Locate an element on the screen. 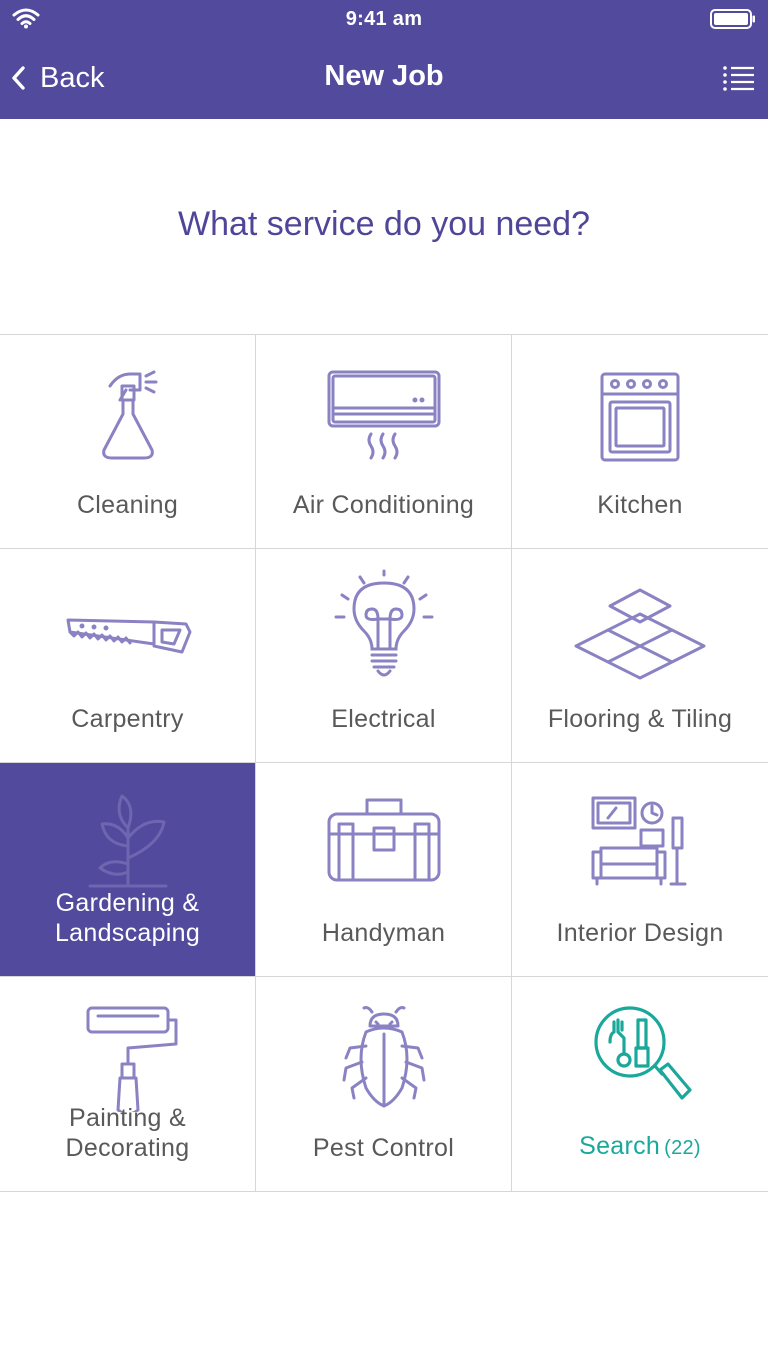  service-tile-flooring-tiling: Flooring & Tiling is located at coordinates (640, 656).